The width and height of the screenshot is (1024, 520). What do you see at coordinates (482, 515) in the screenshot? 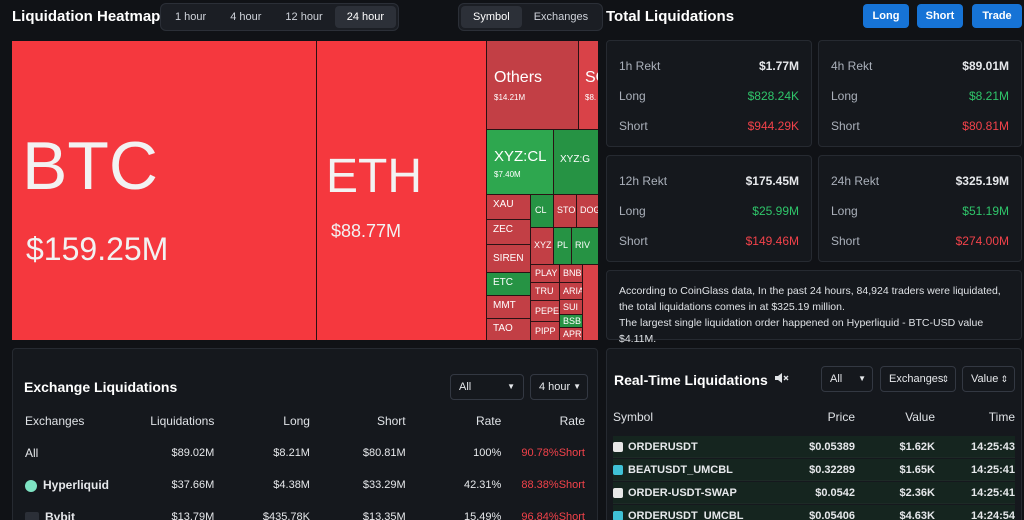
I see `rate-value: 15.49%` at bounding box center [482, 515].